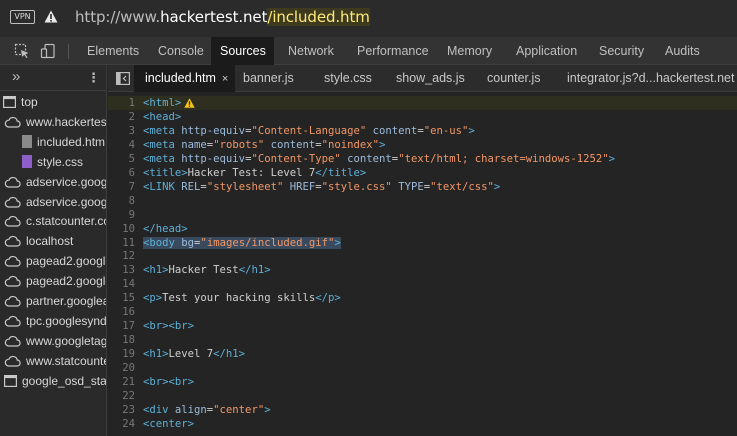 The image size is (737, 436). Describe the element at coordinates (121, 131) in the screenshot. I see `line-number: 3` at that location.